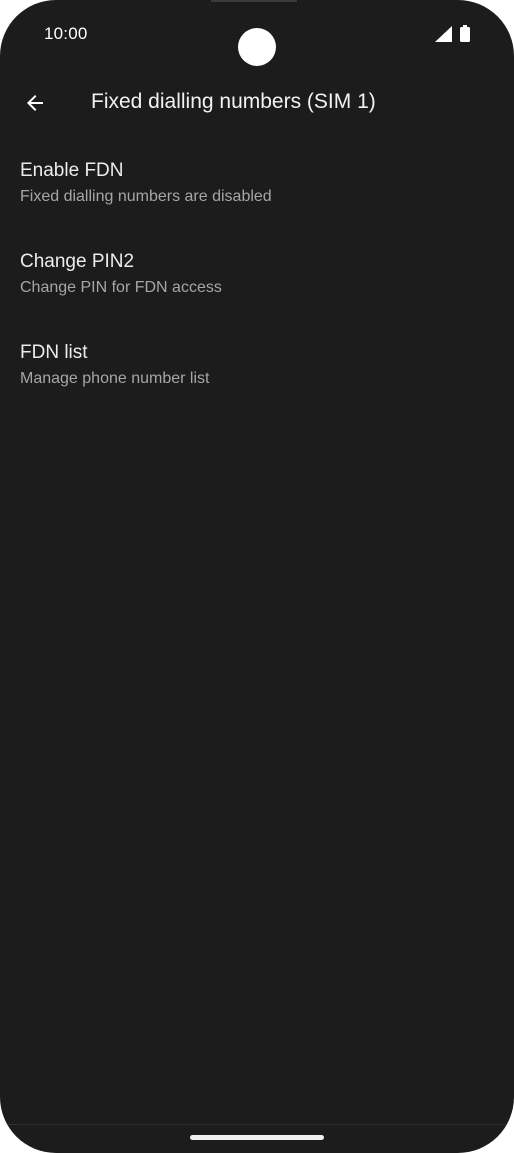 This screenshot has height=1153, width=514. What do you see at coordinates (257, 1124) in the screenshot?
I see `nav-divider` at bounding box center [257, 1124].